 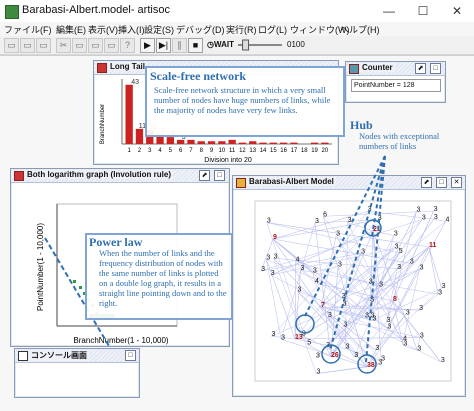 What do you see at coordinates (59, 355) in the screenshot?
I see `console-title: コンソール画面` at bounding box center [59, 355].